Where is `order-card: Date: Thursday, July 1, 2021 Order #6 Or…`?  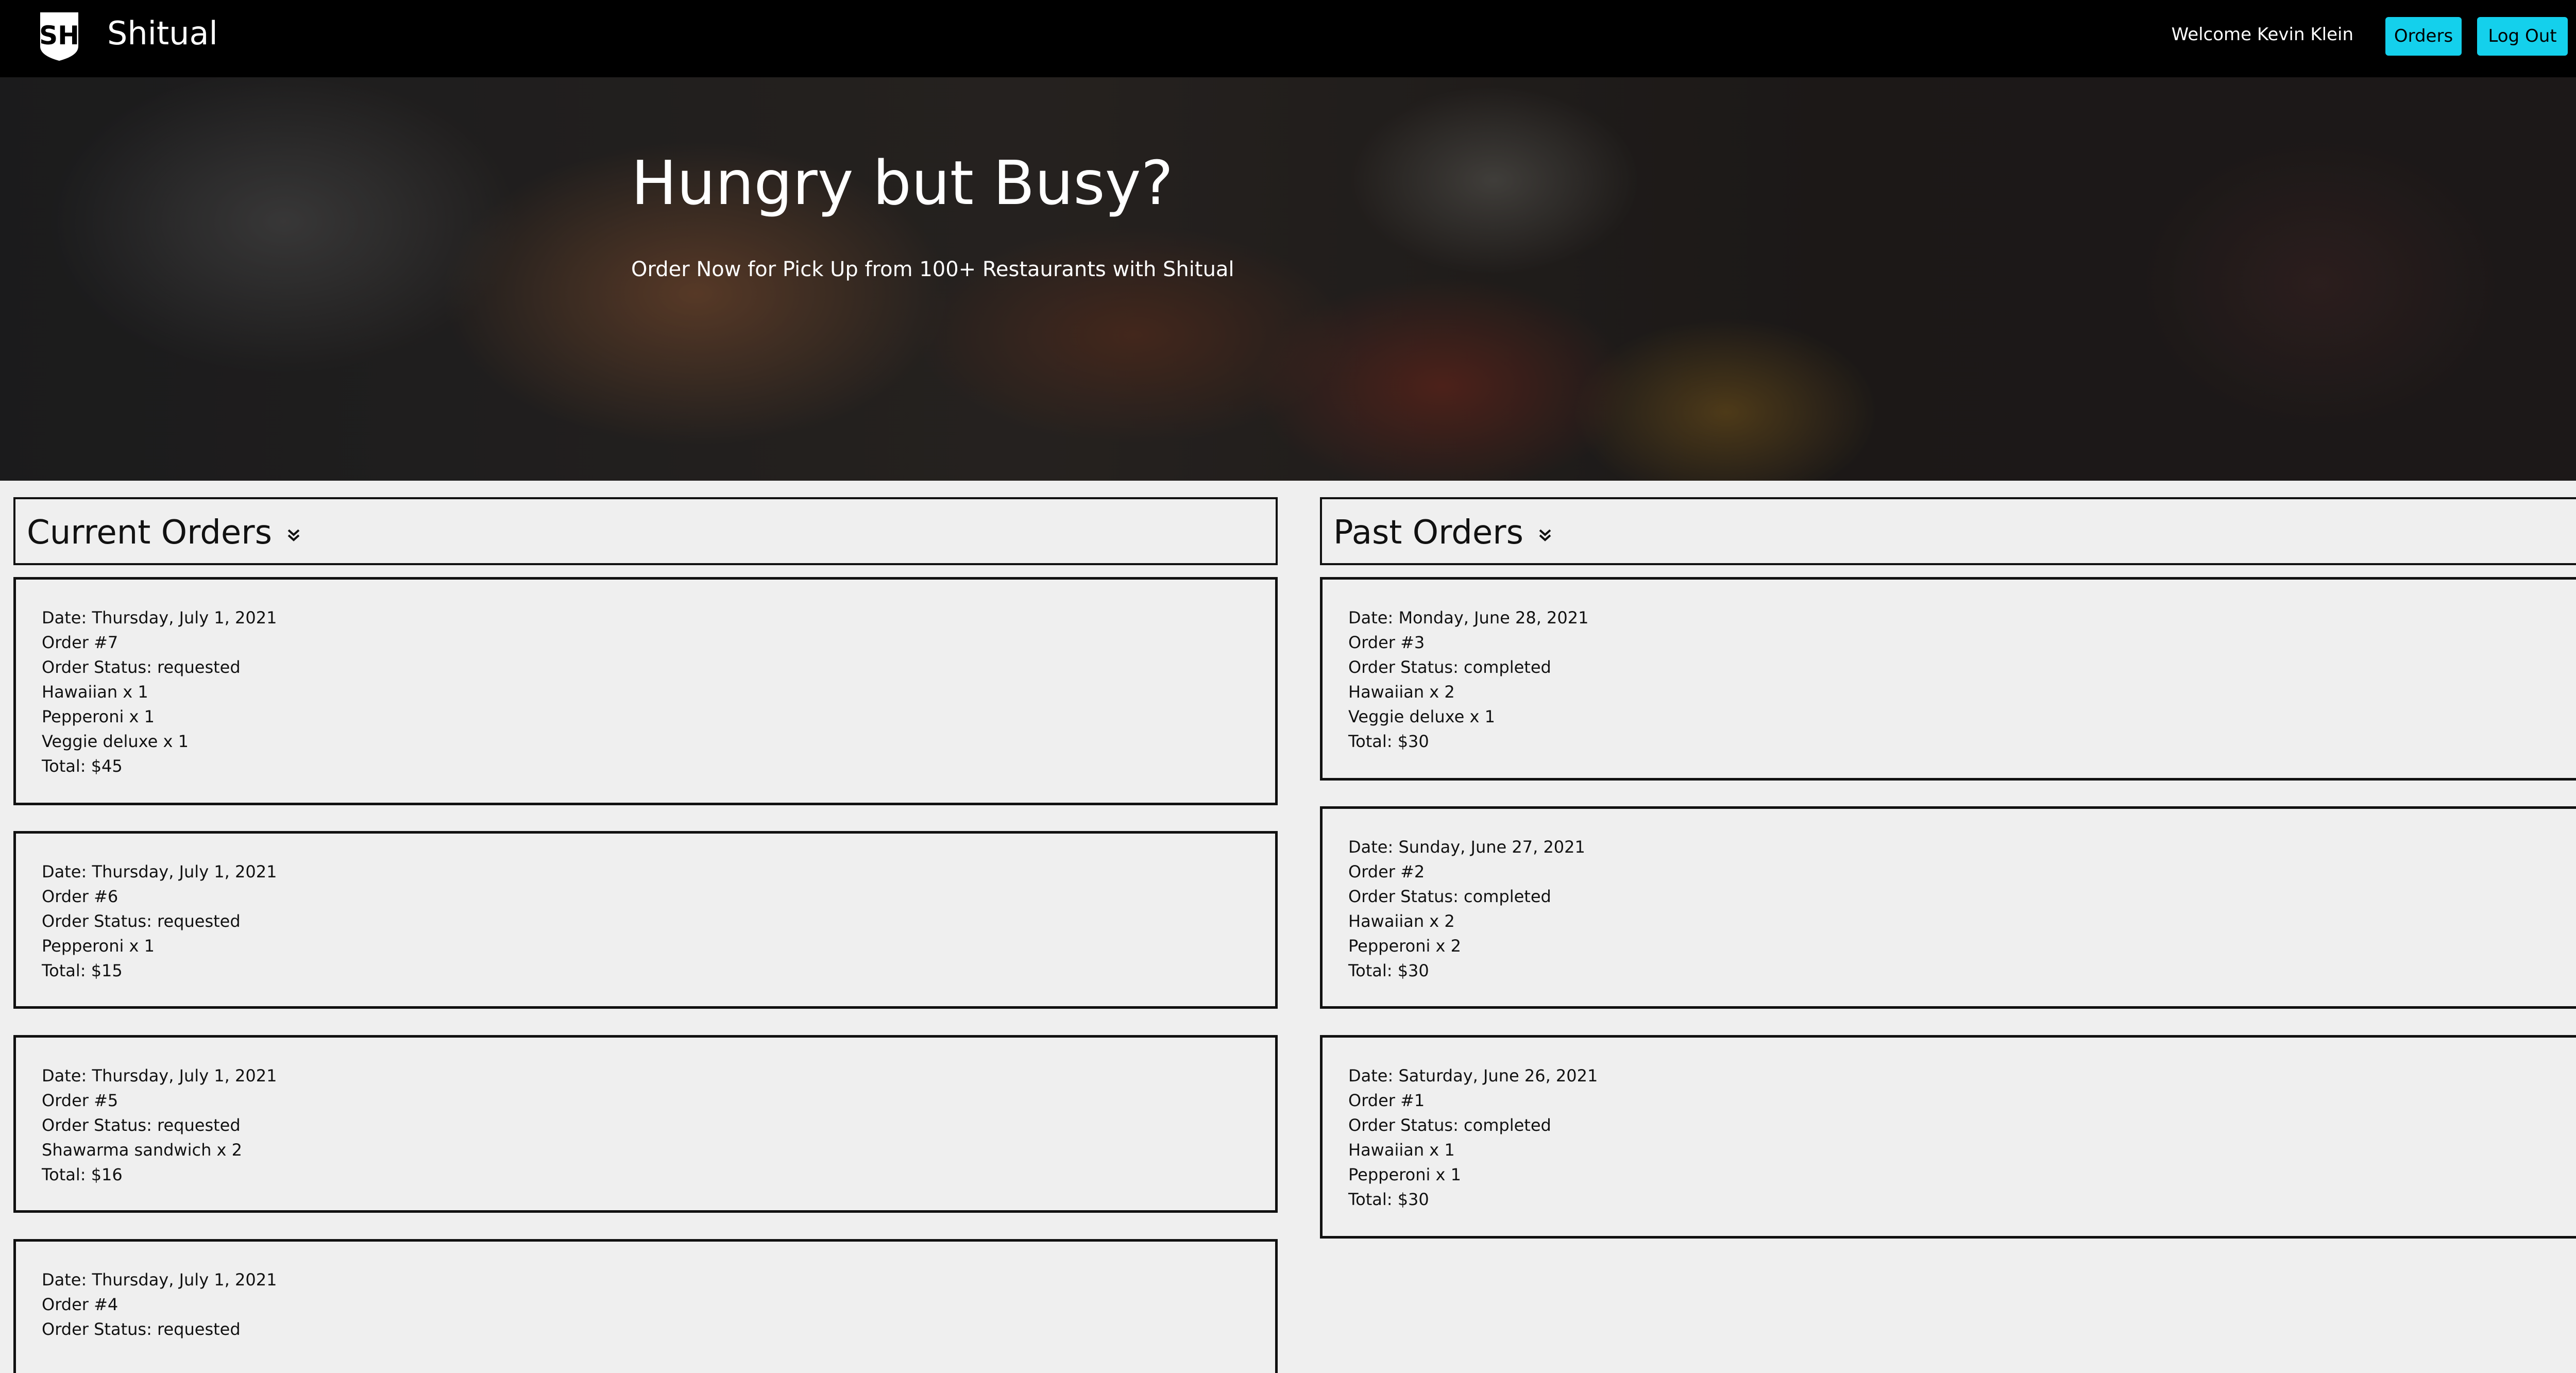
order-card: Date: Thursday, July 1, 2021 Order #6 Or… is located at coordinates (645, 920).